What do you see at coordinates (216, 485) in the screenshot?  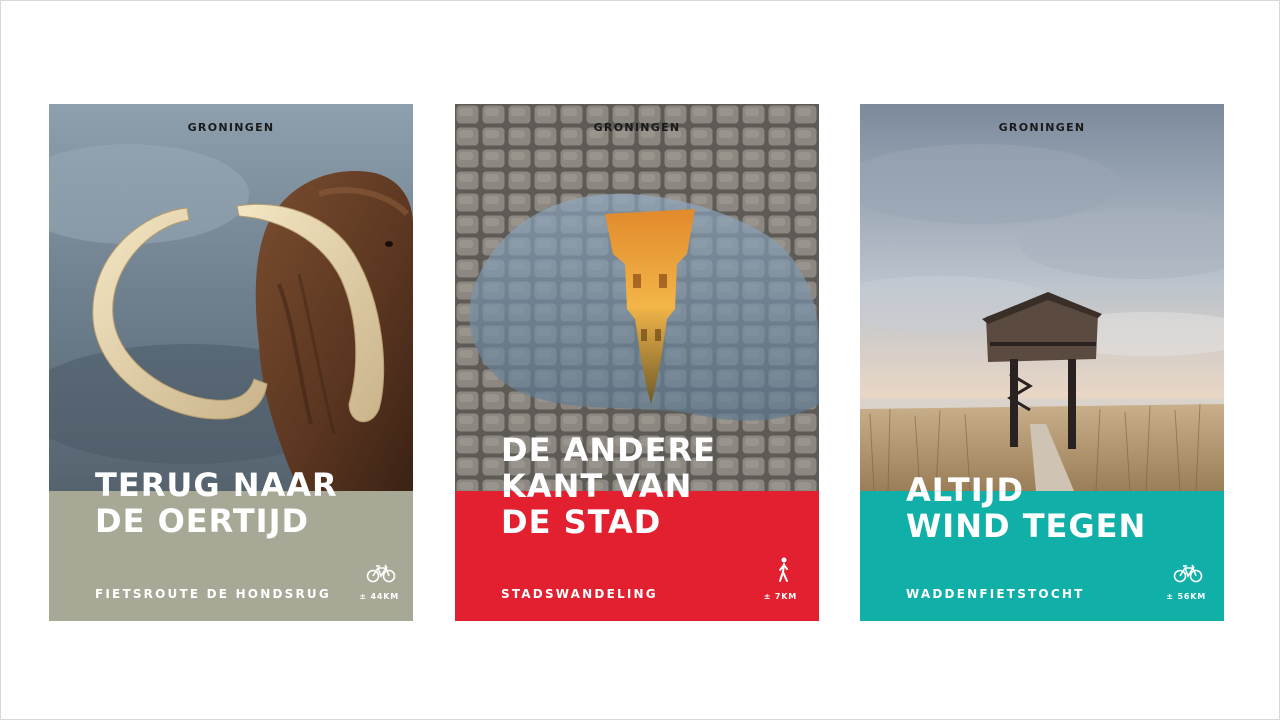 I see `headline-line: TERUG NAAR` at bounding box center [216, 485].